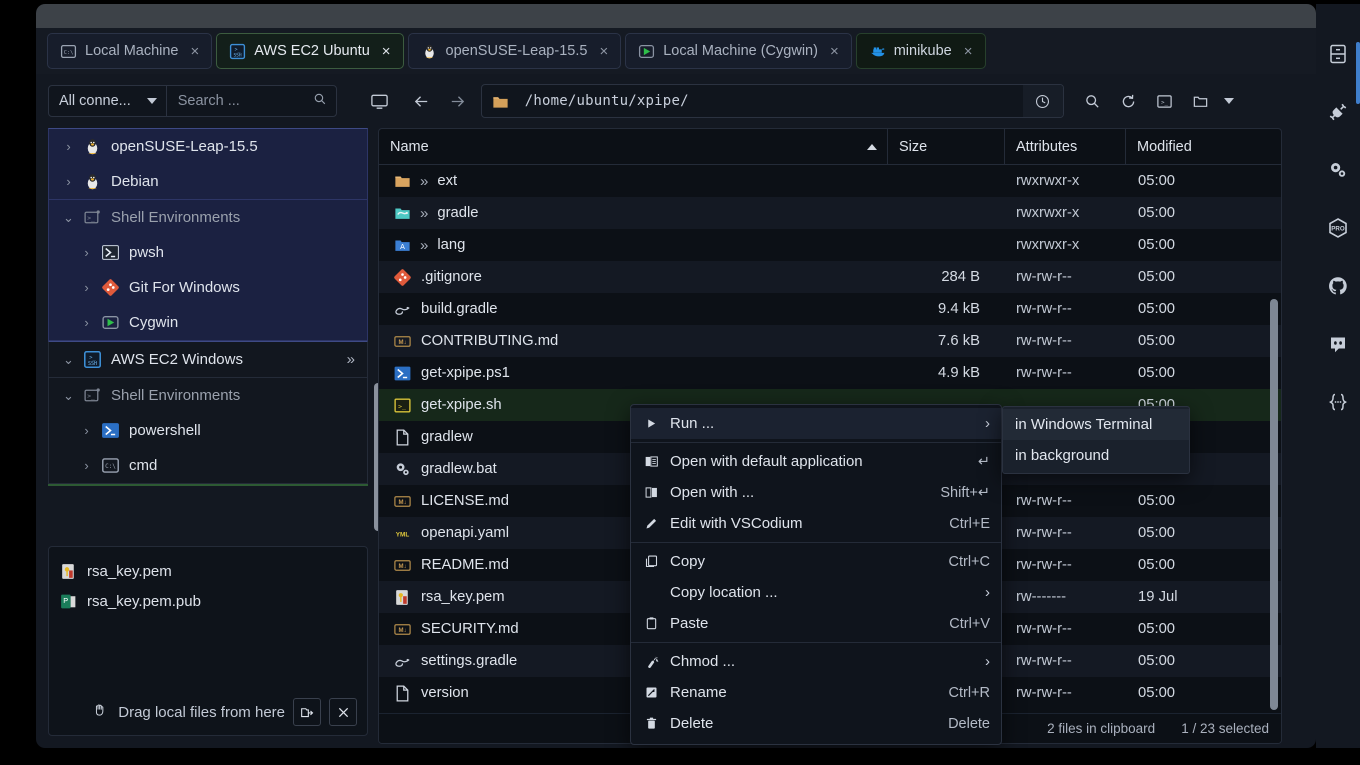  I want to click on menu-item-chmod: Chmod ... ›, so click(816, 661).